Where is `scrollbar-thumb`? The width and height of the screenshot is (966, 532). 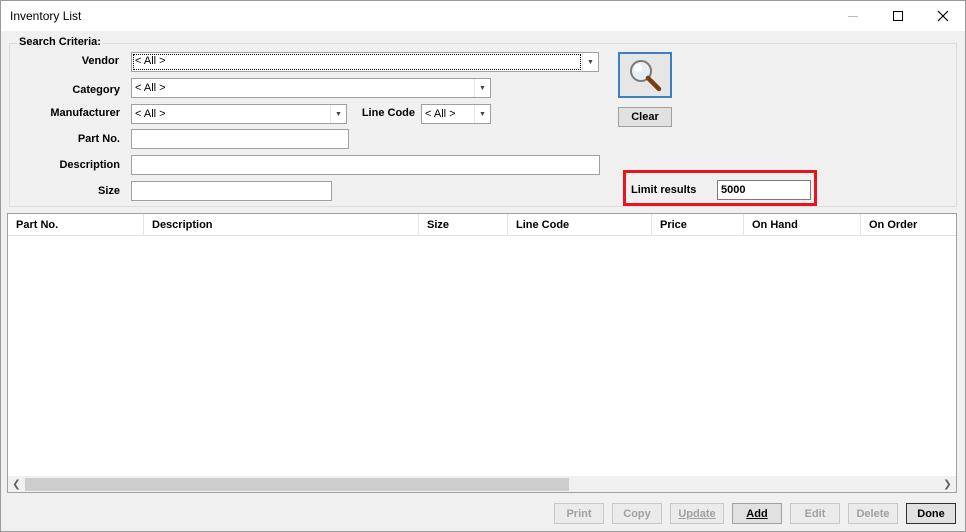
scrollbar-thumb is located at coordinates (297, 484).